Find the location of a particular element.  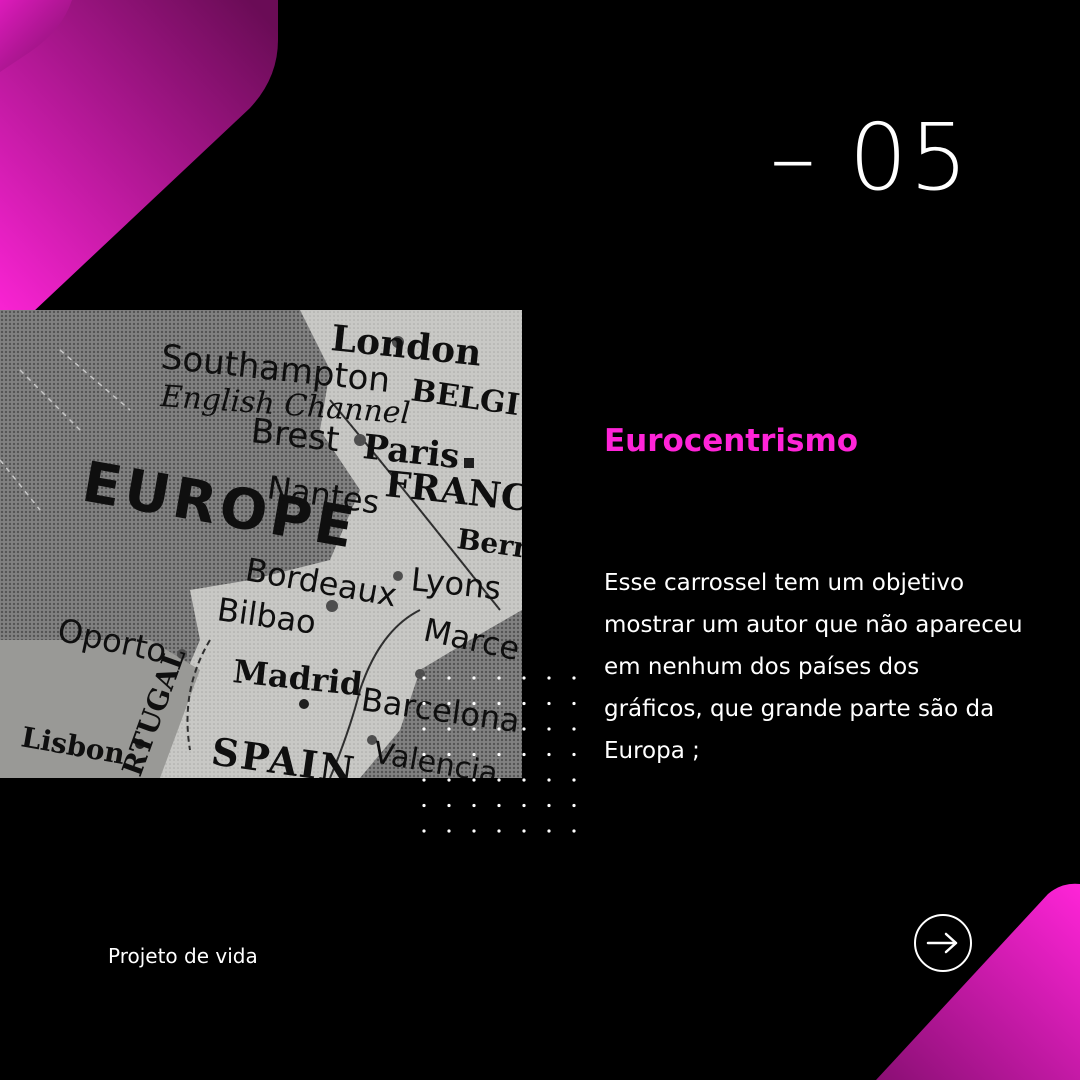

dot-grid-decoration is located at coordinates (499, 754).